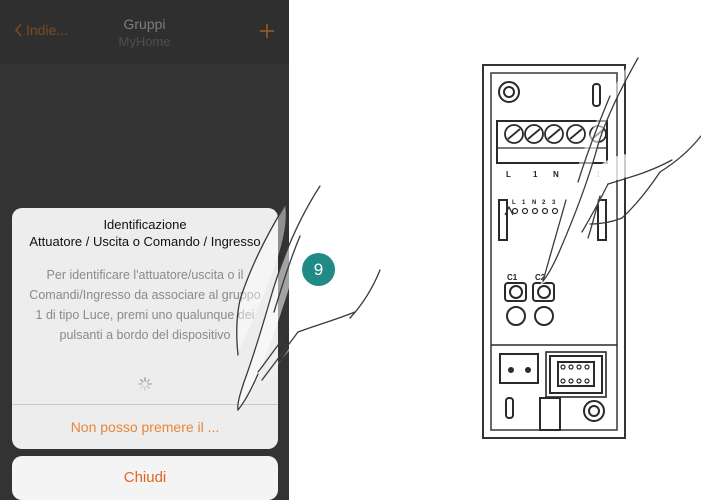  Describe the element at coordinates (534, 203) in the screenshot. I see `pin-label-n: N` at that location.